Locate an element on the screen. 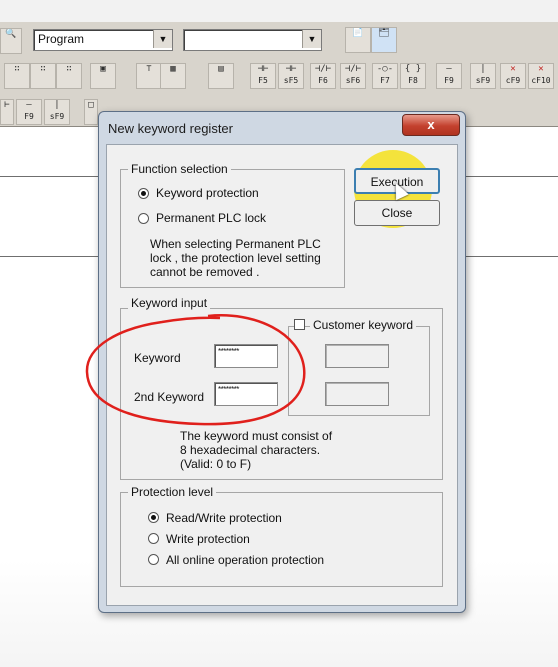  parallel-closed-contact-icon: ⊣/⊢ sF6 is located at coordinates (353, 76).